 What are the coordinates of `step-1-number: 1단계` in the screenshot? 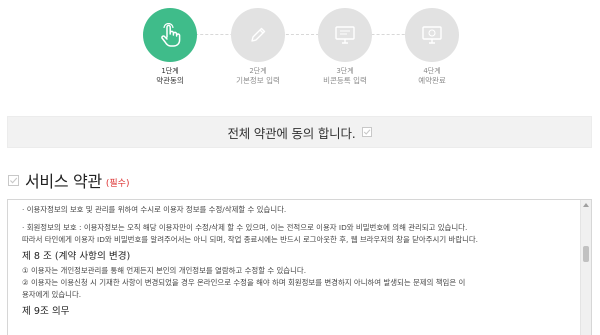 It's located at (170, 71).